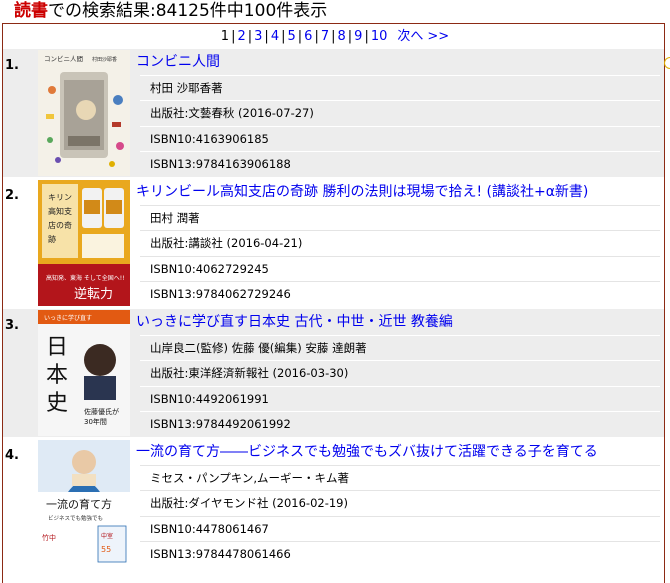  Describe the element at coordinates (68, 318) in the screenshot. I see `svg-text: いっきに学び直す` at that location.